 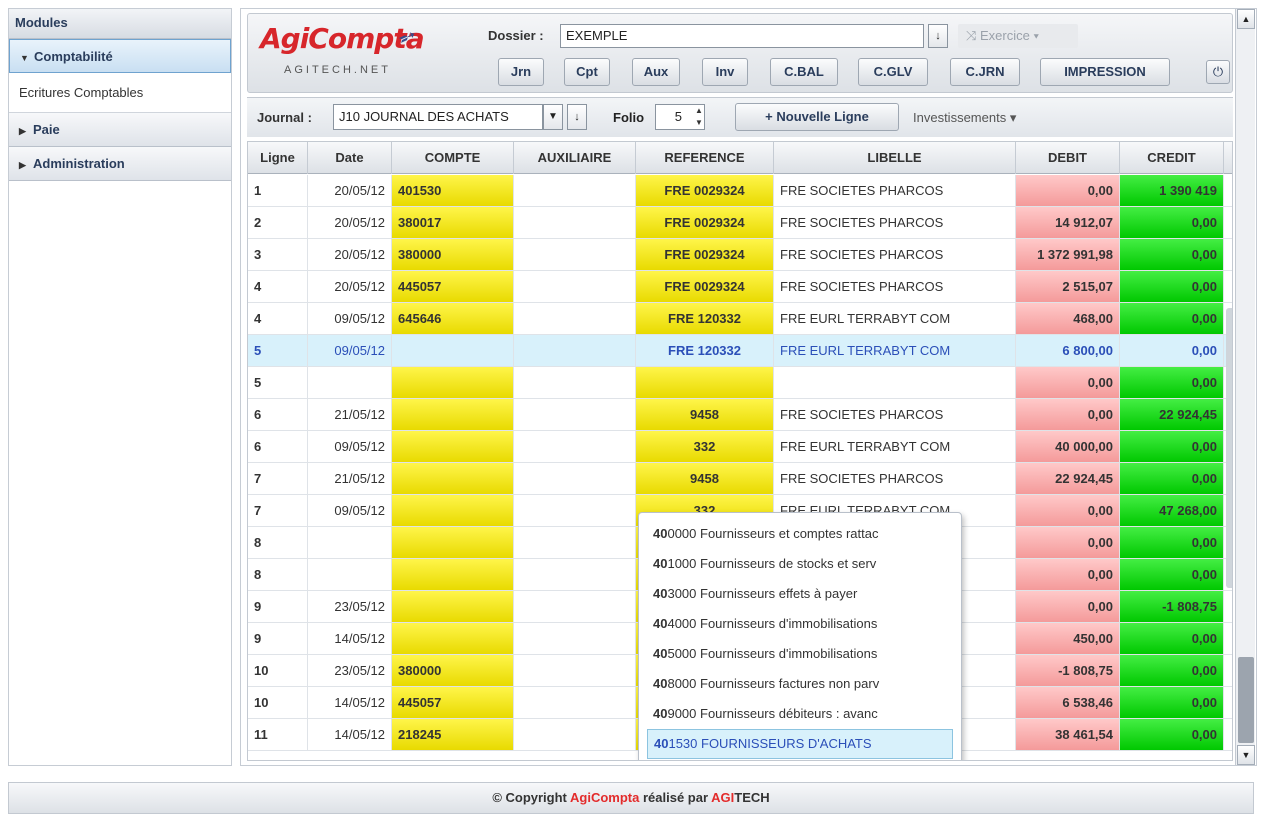 What do you see at coordinates (938, 36) in the screenshot?
I see `dossier-download-icon: ↓` at bounding box center [938, 36].